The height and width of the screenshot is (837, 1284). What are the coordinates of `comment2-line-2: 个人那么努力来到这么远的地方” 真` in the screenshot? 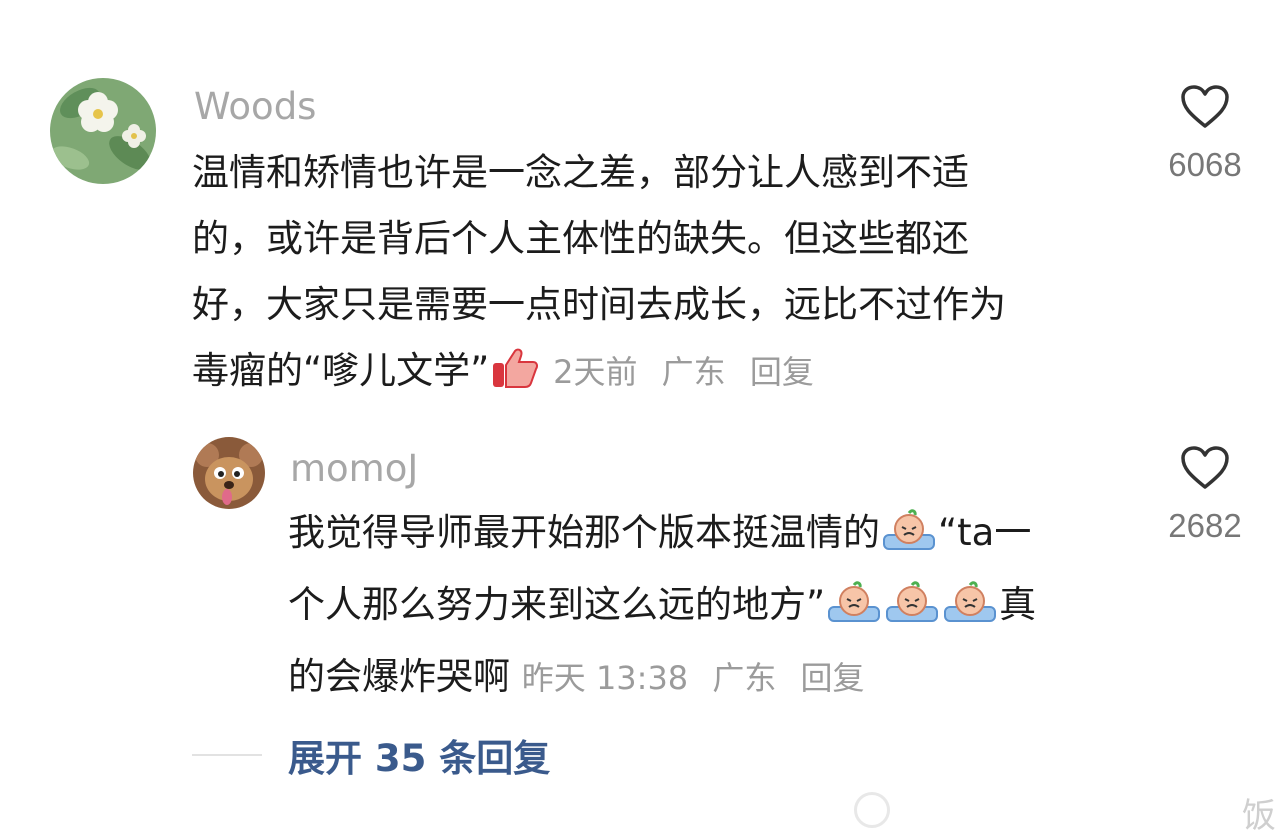 It's located at (718, 608).